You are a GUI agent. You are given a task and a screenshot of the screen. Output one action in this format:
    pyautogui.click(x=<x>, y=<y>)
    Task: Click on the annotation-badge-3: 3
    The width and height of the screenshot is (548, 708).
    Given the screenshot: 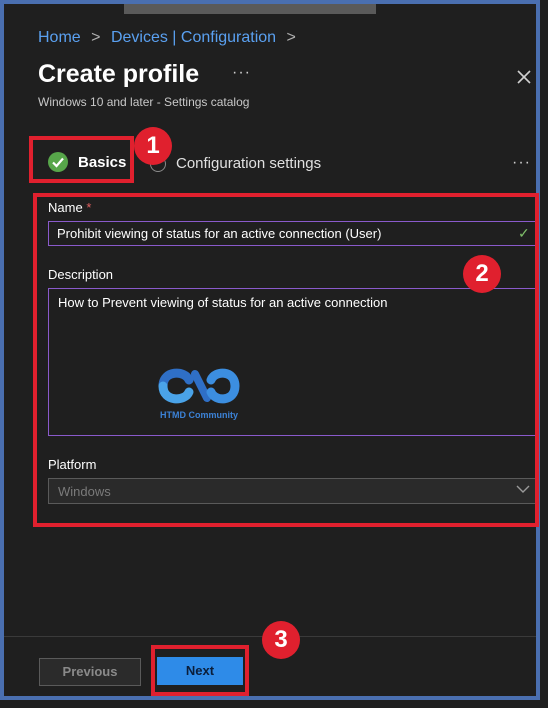 What is the action you would take?
    pyautogui.click(x=281, y=640)
    